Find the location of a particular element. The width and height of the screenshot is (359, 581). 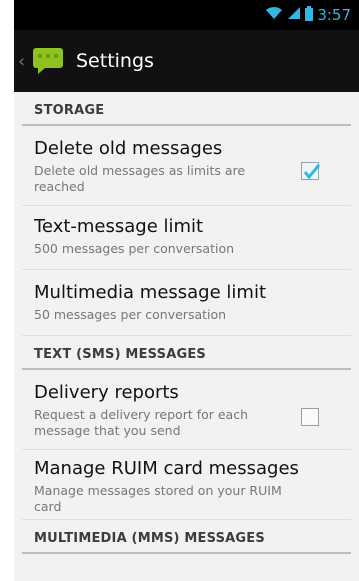

status-icons: 3:57 is located at coordinates (308, 15).